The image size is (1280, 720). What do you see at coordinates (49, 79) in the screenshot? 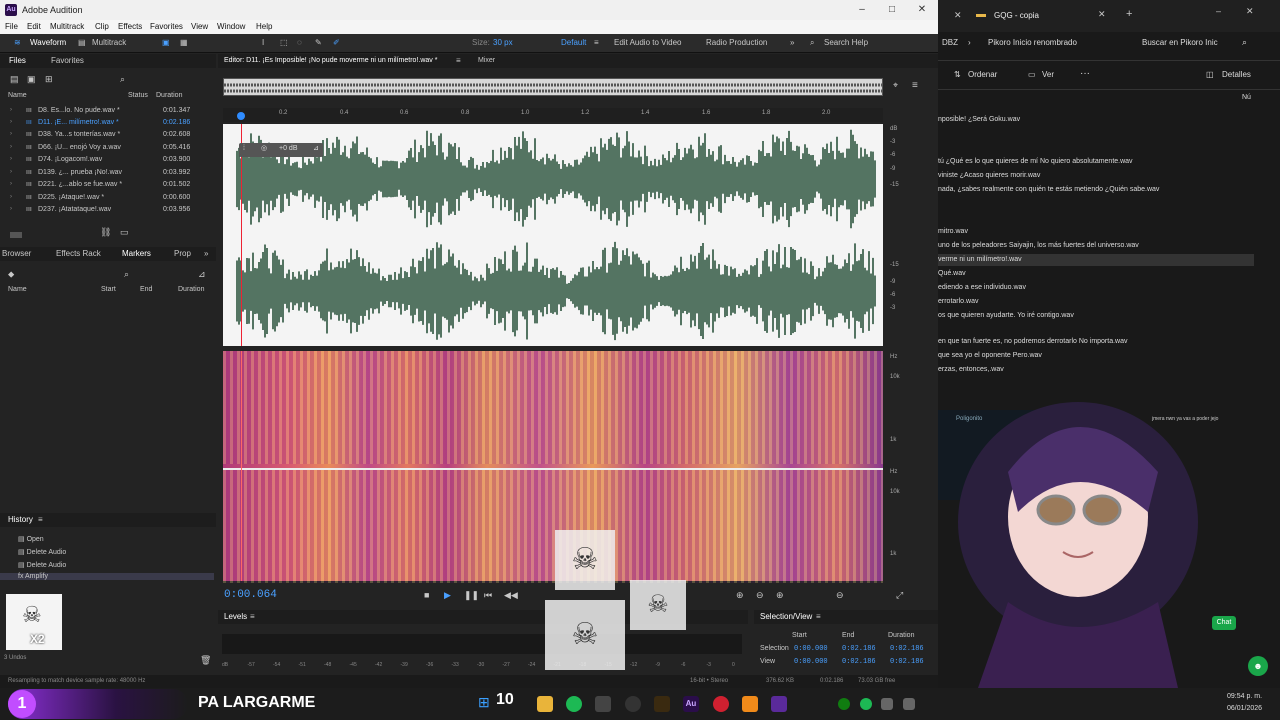
I see `import-icon: ⊞` at bounding box center [49, 79].